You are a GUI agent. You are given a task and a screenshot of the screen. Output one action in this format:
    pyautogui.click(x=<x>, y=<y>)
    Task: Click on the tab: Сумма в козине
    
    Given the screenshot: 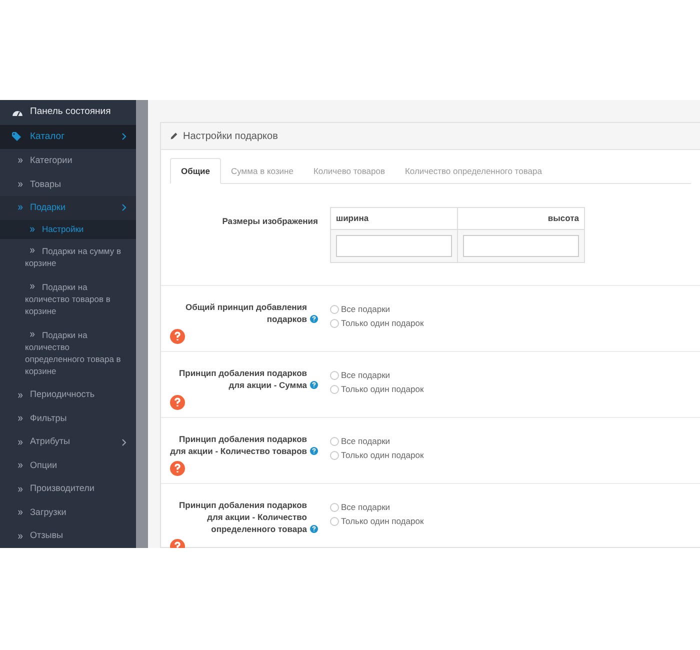 What is the action you would take?
    pyautogui.click(x=262, y=171)
    